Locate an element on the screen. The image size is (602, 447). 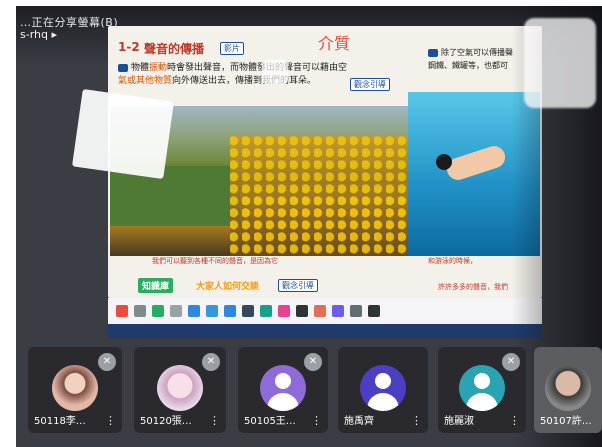
participant-tile: ✕ 施麗淑 ⋮ is located at coordinates (482, 390).